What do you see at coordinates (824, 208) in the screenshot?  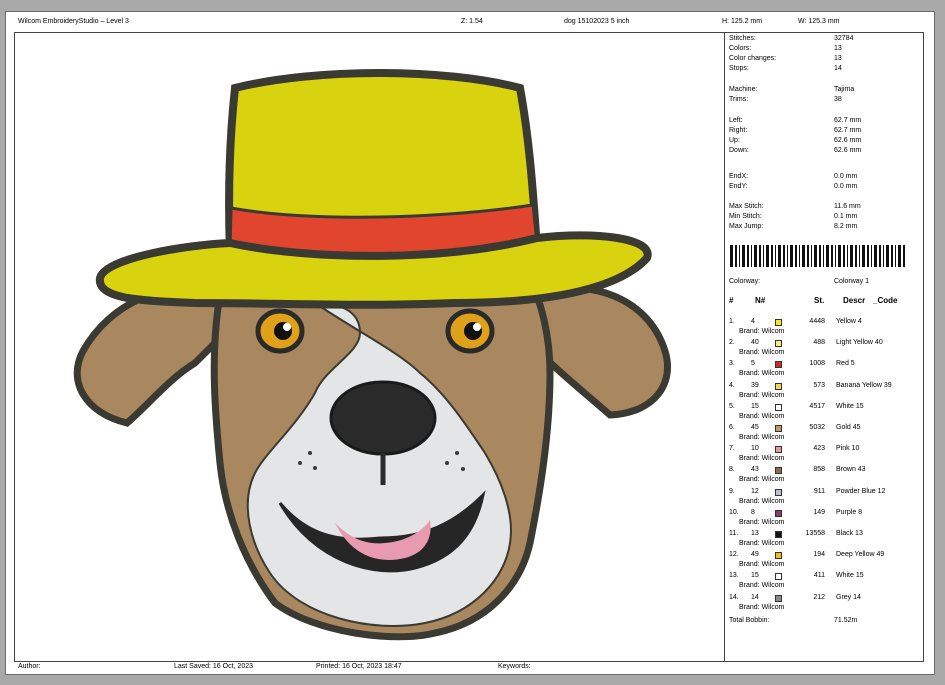 I see `stat-row: Max Stitch: 11.6 mm` at bounding box center [824, 208].